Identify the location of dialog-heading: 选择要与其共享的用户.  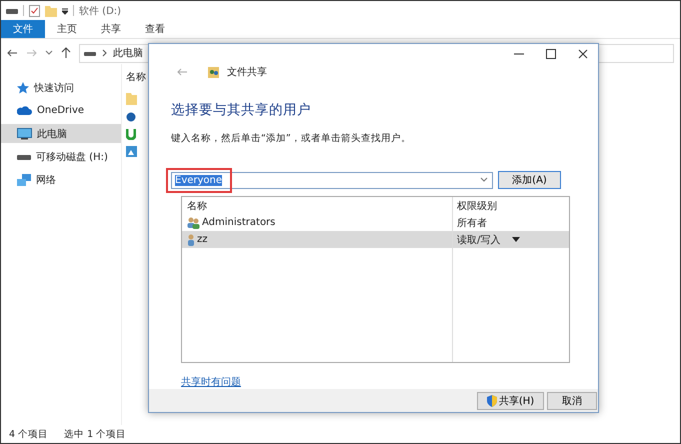
(241, 110).